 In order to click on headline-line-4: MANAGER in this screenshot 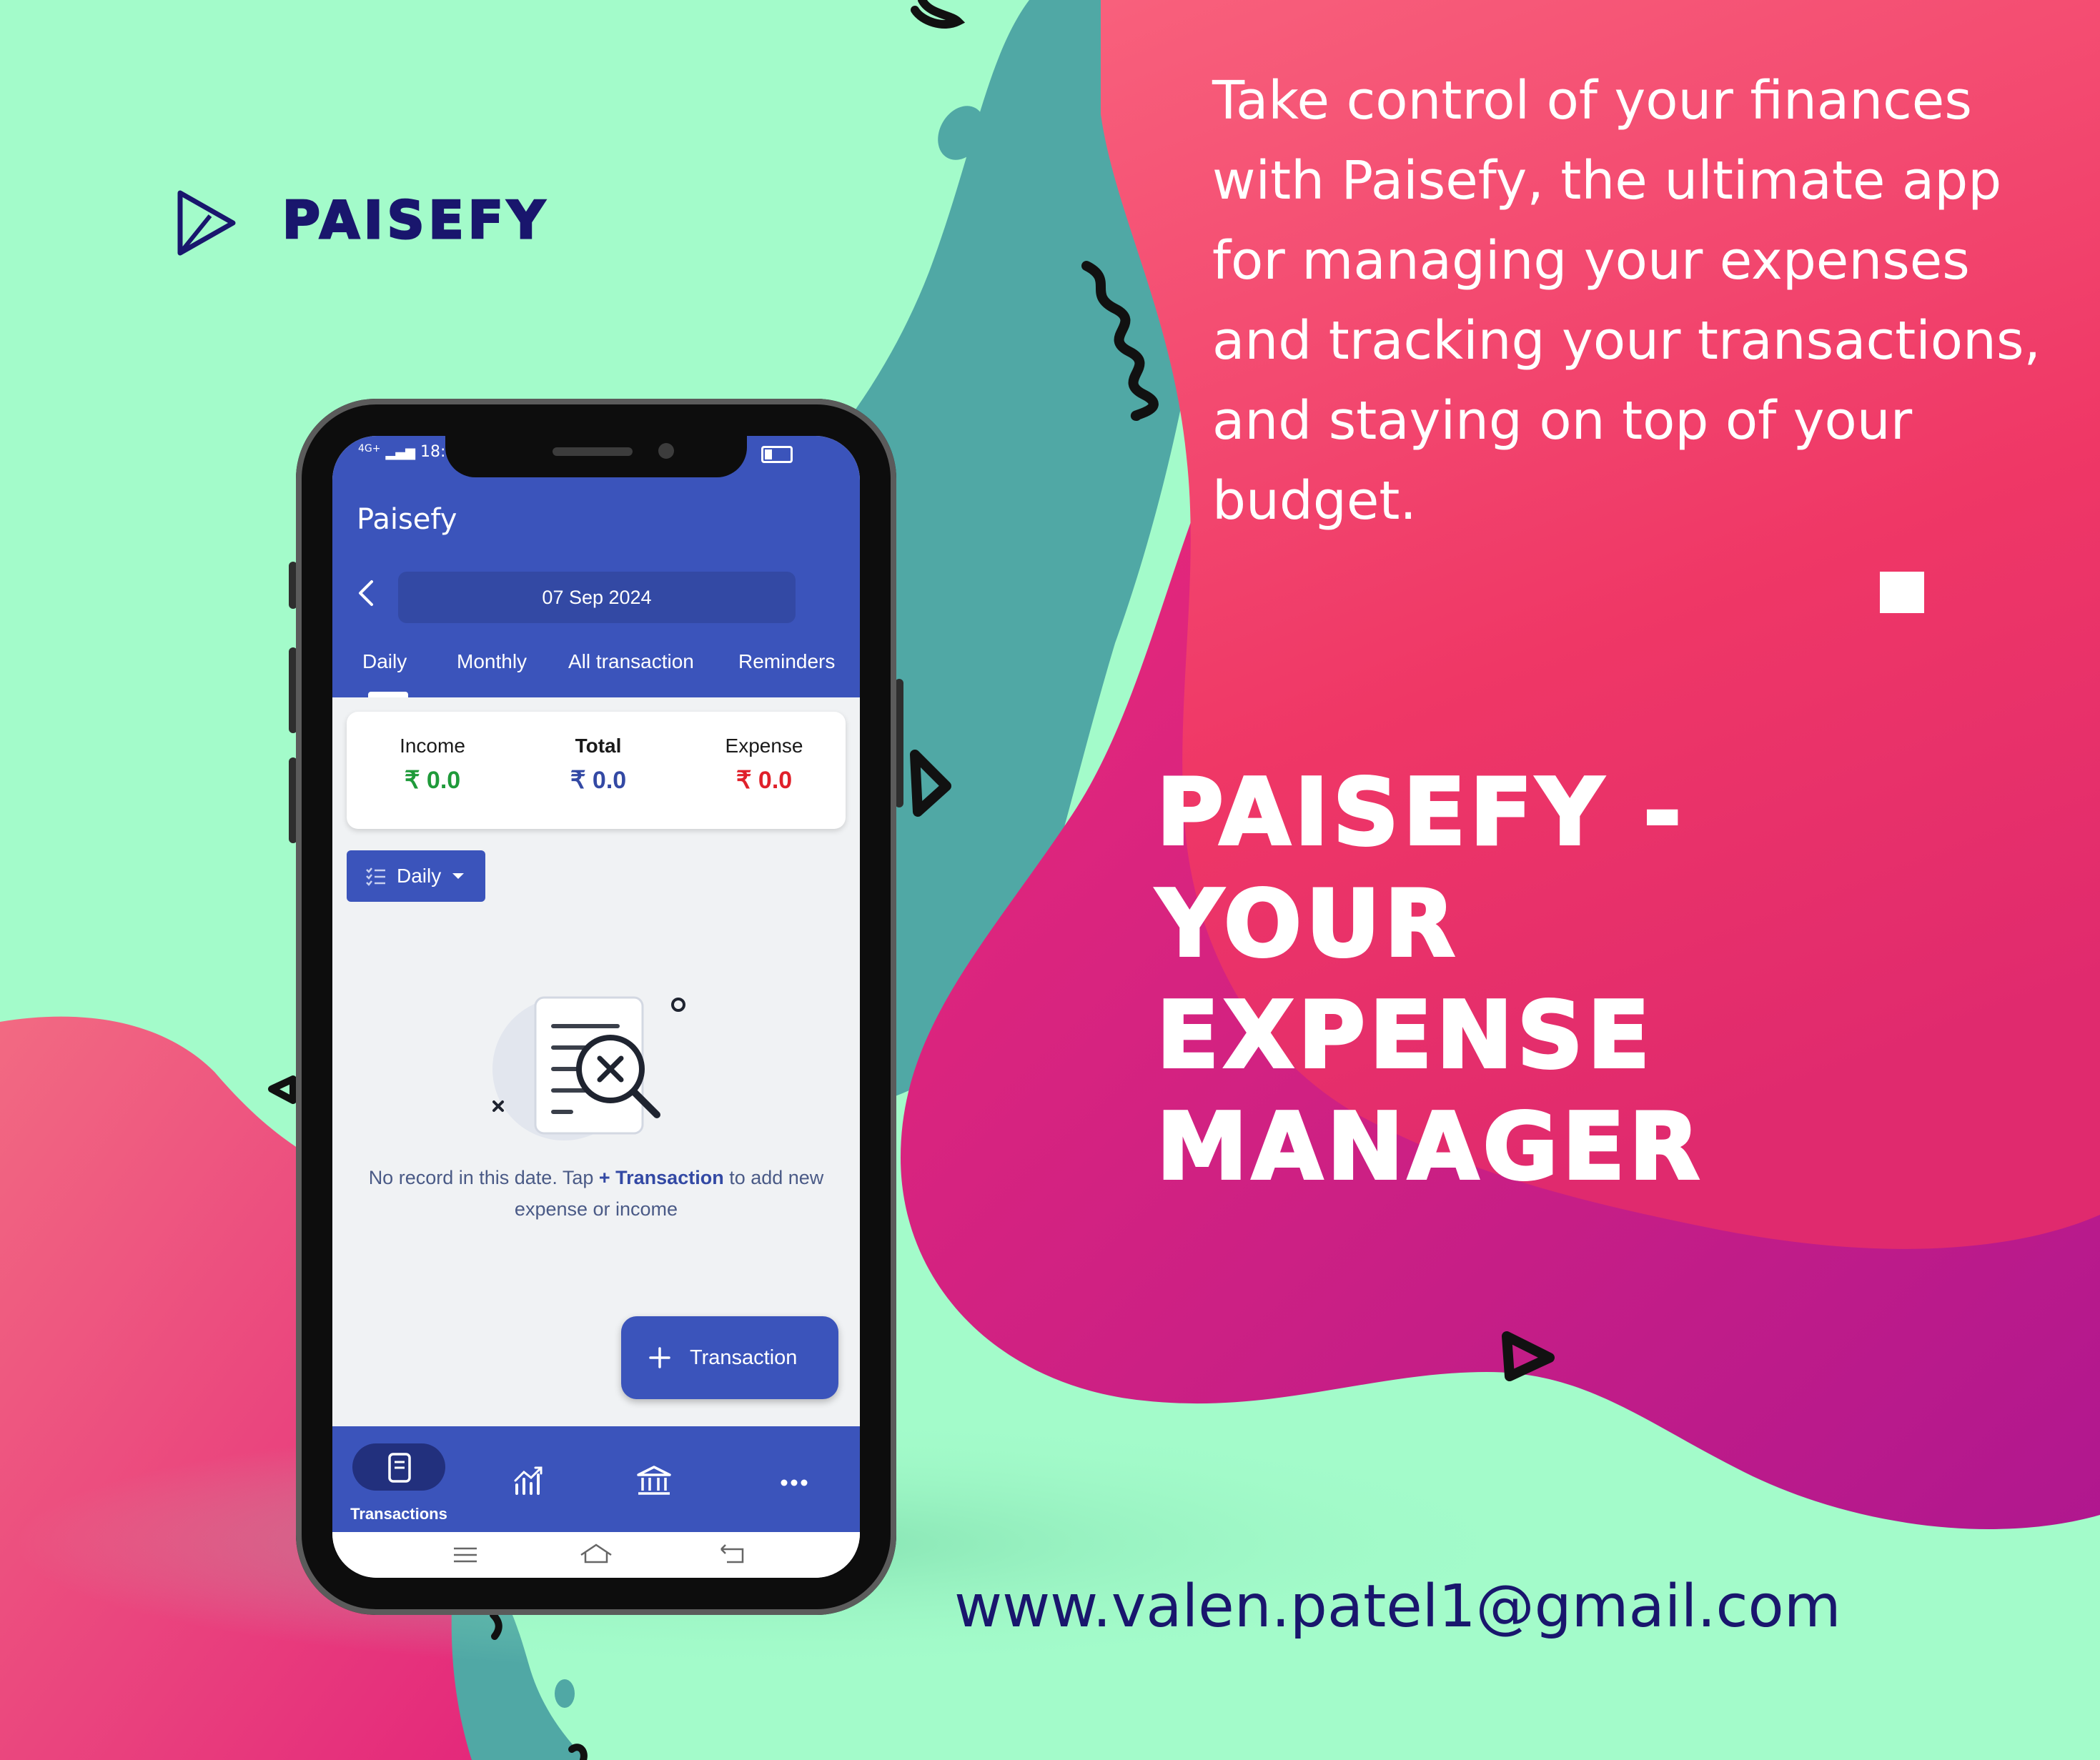, I will do `click(1429, 1147)`.